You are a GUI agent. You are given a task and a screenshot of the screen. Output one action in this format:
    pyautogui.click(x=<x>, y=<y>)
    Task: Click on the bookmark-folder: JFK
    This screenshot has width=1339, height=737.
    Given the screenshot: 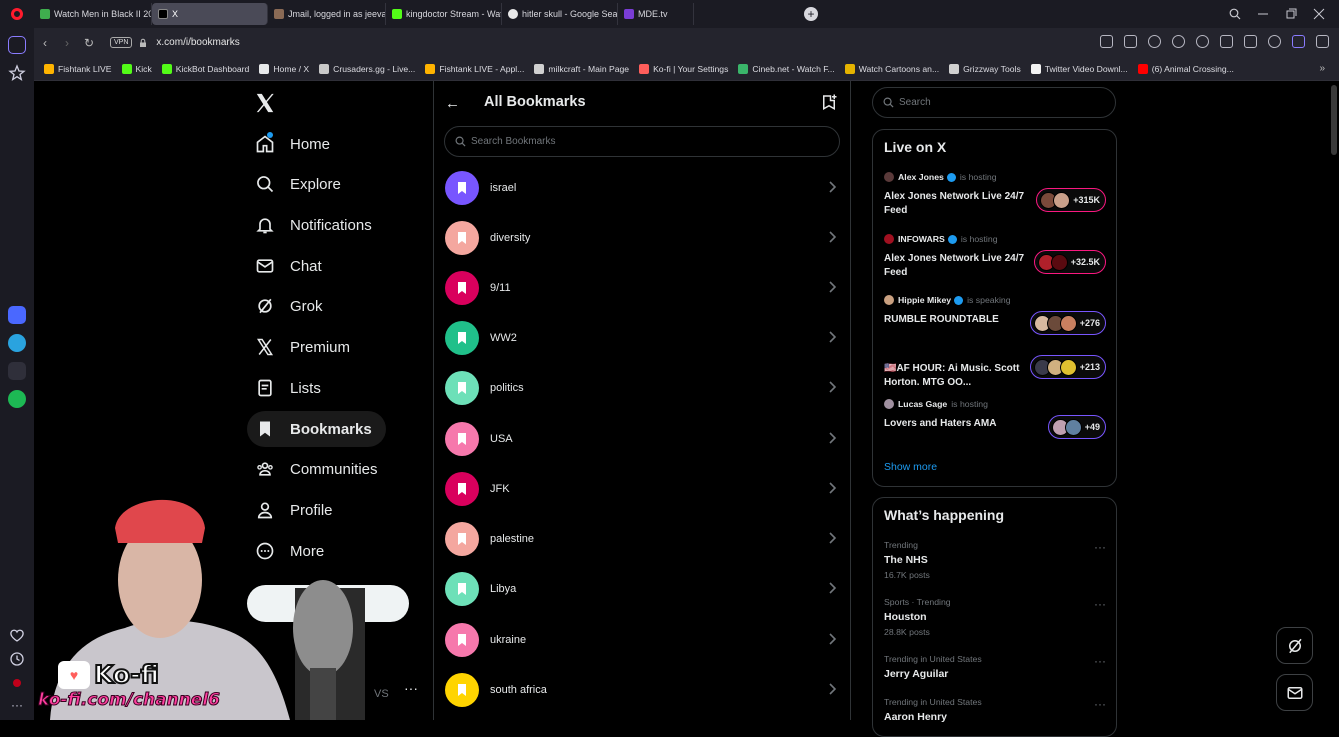 What is the action you would take?
    pyautogui.click(x=642, y=489)
    